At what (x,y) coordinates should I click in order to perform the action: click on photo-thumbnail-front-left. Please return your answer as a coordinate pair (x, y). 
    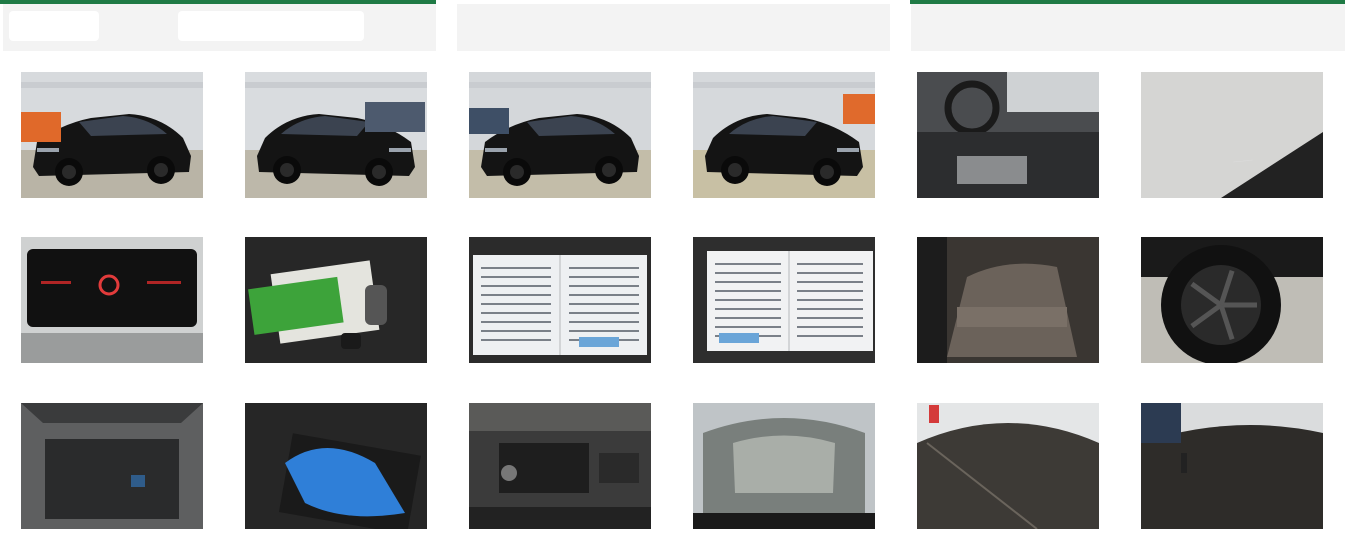
    Looking at the image, I should click on (112, 135).